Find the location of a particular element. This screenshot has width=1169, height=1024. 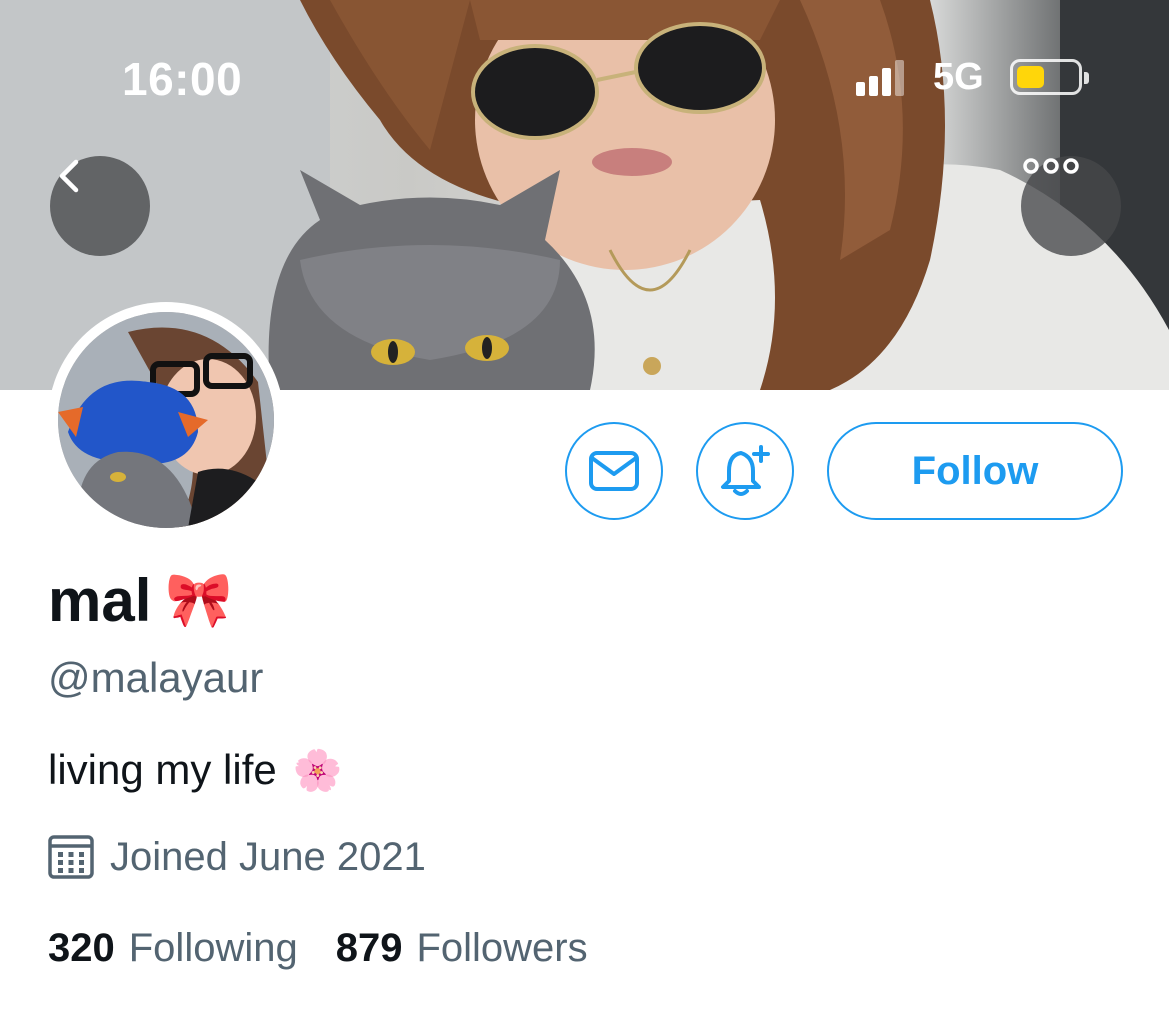

more-horizontal-icon is located at coordinates (1051, 166).